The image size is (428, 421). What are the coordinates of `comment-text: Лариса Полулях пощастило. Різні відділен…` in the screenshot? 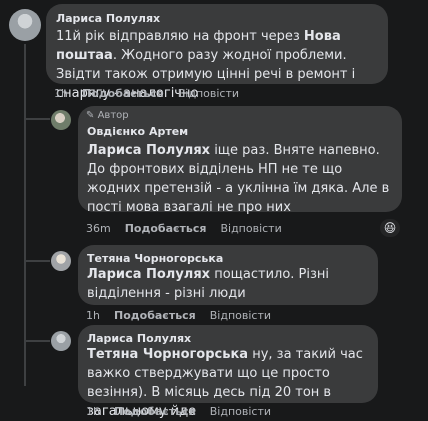 It's located at (229, 284).